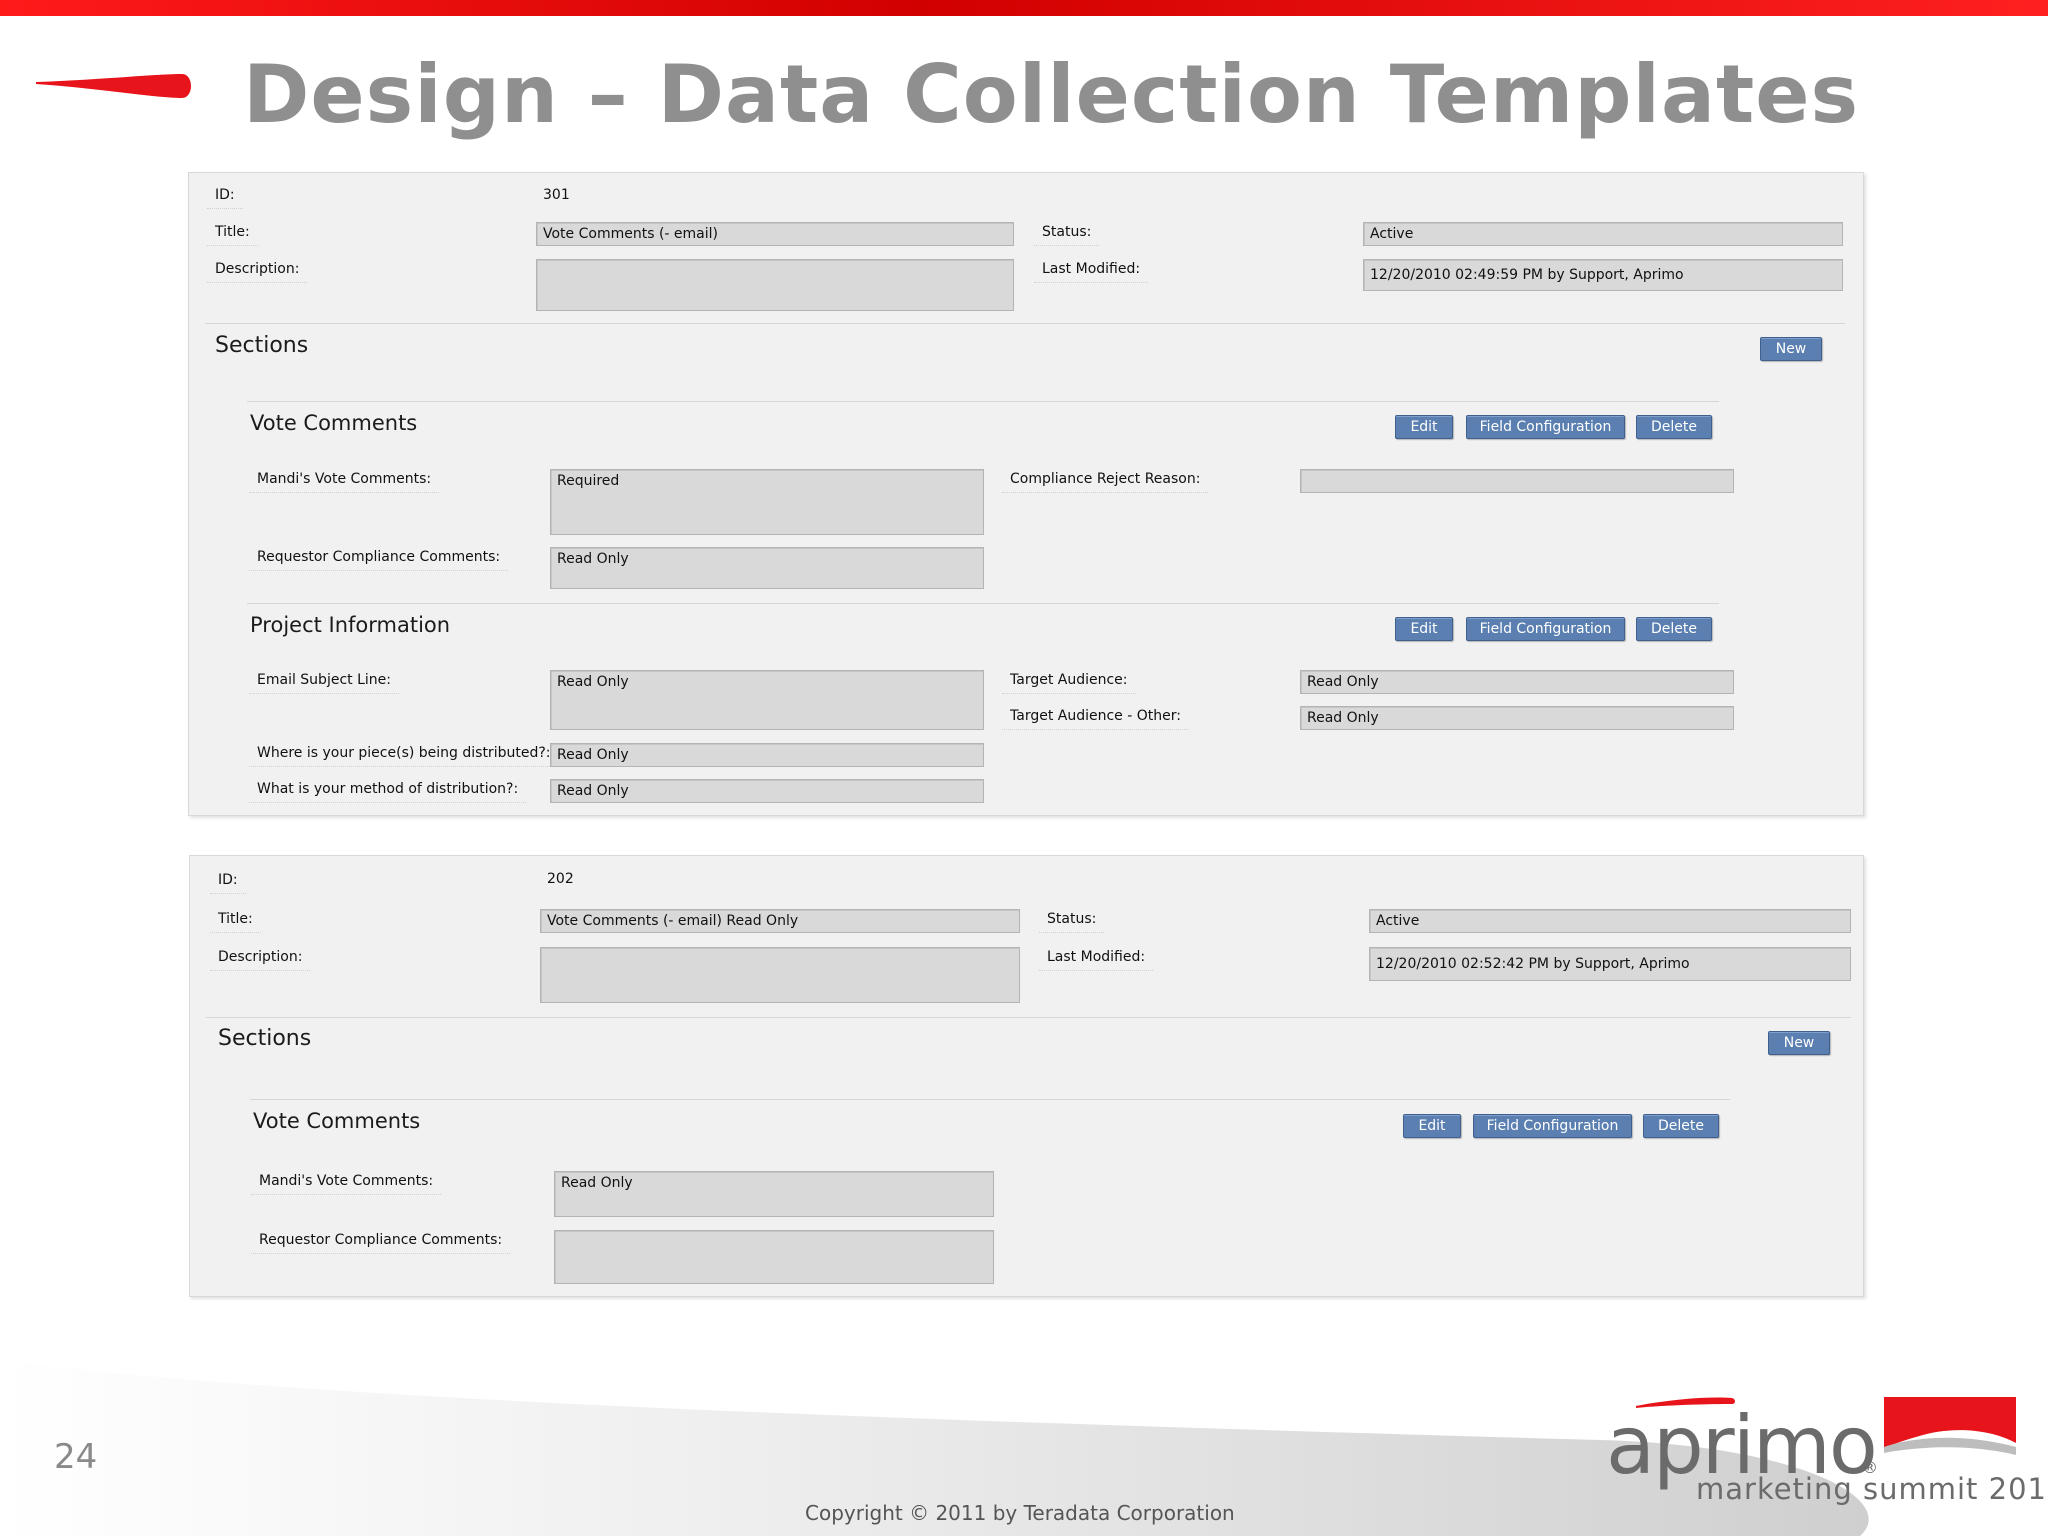 The height and width of the screenshot is (1536, 2048). Describe the element at coordinates (775, 234) in the screenshot. I see `title-field: Vote Comments (- email)` at that location.